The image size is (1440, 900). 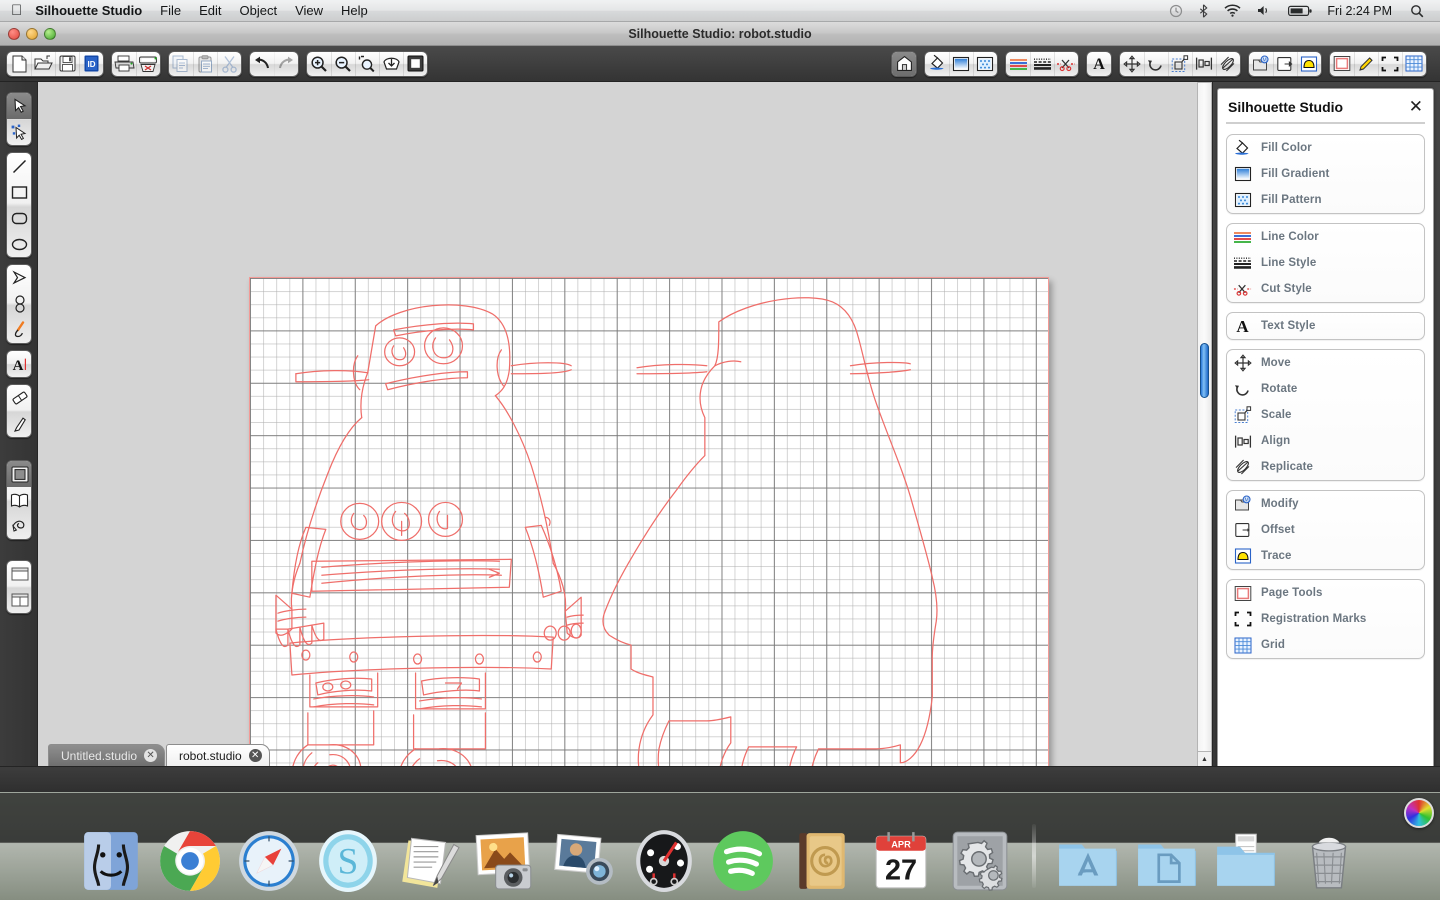 I want to click on menu-item-help: Help, so click(x=354, y=11).